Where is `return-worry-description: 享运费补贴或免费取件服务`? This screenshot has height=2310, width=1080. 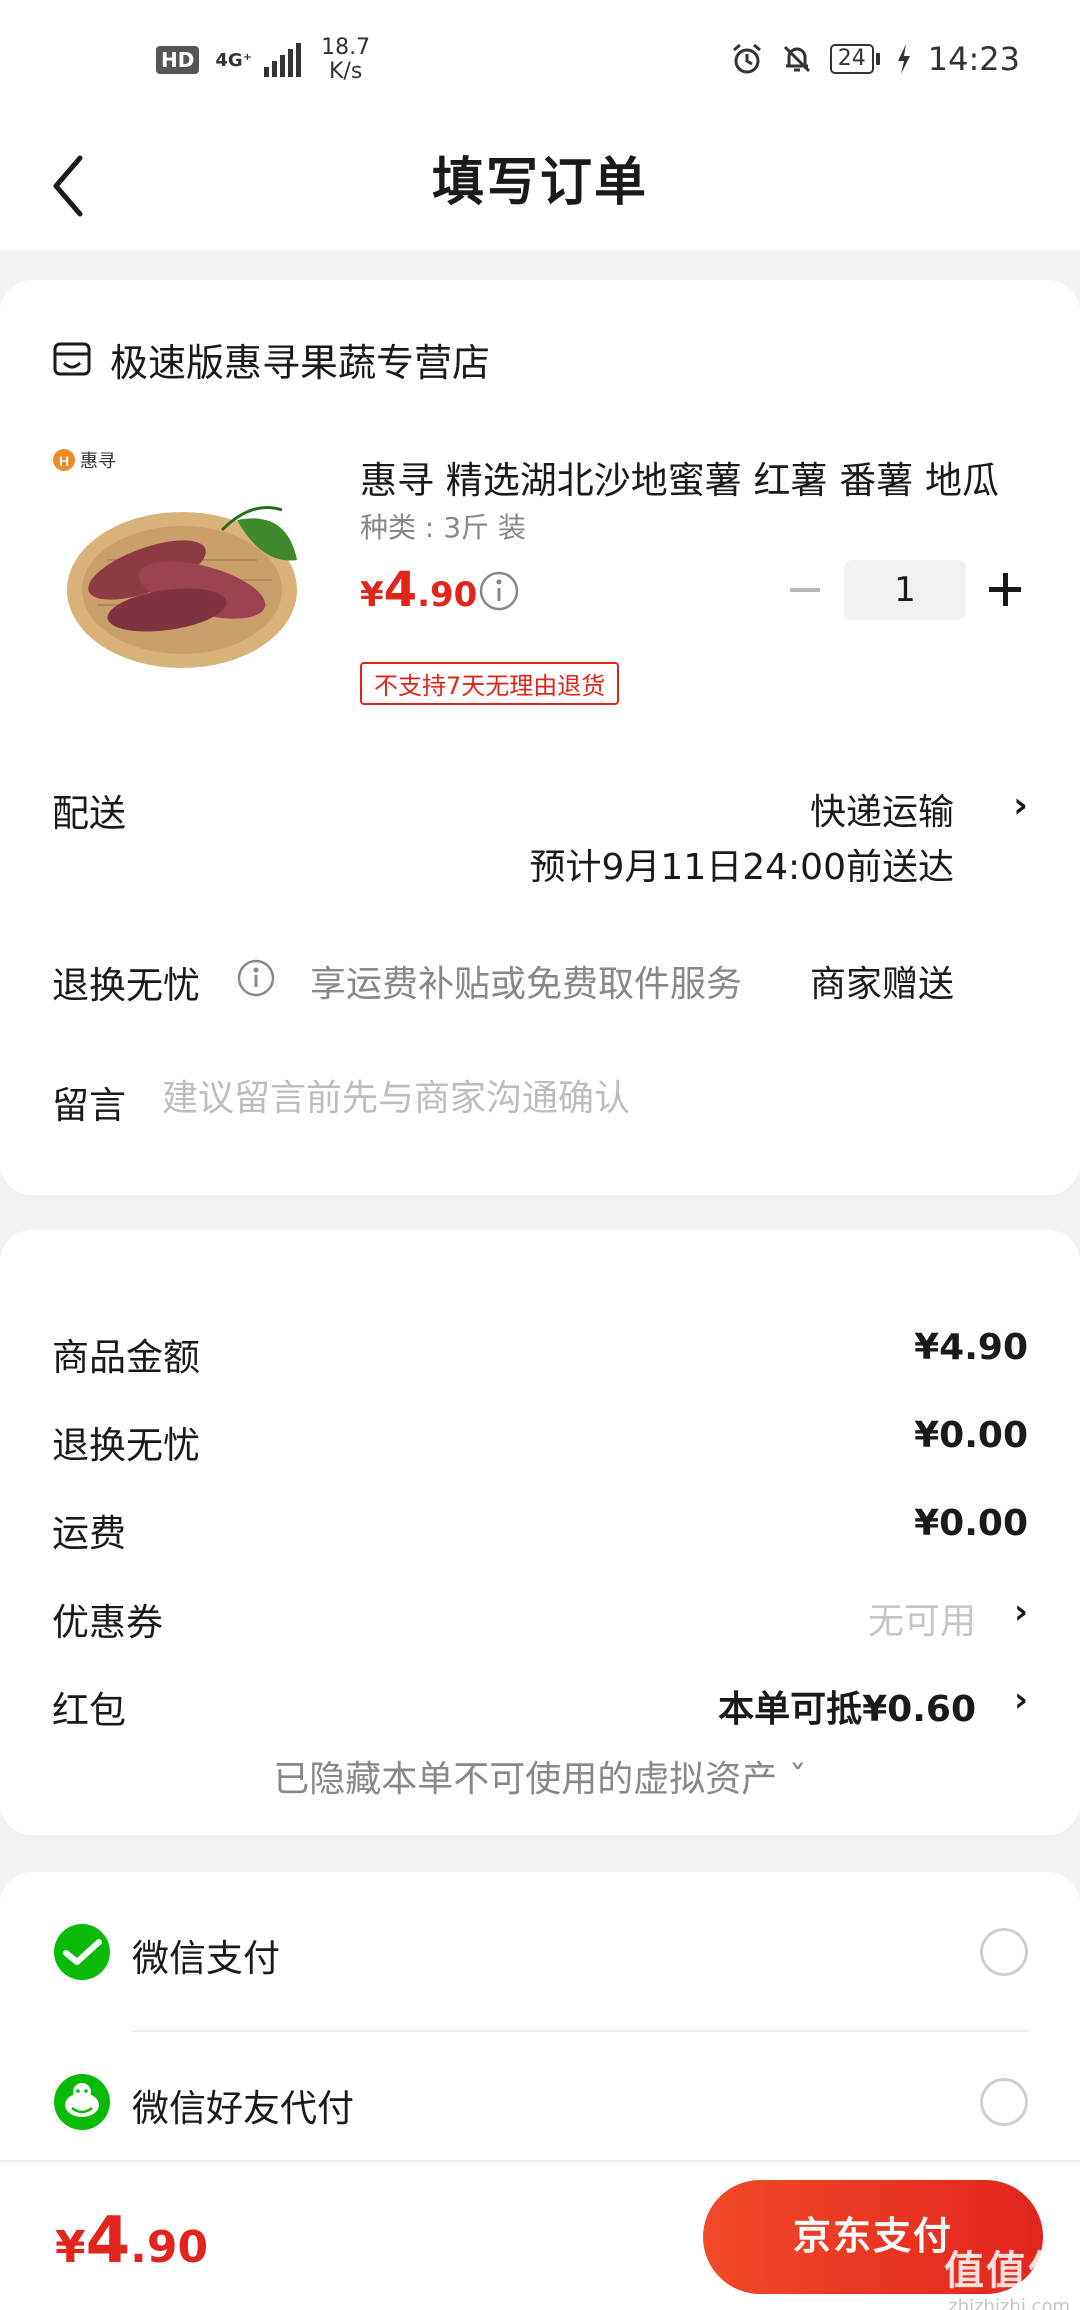
return-worry-description: 享运费补贴或免费取件服务 is located at coordinates (526, 984).